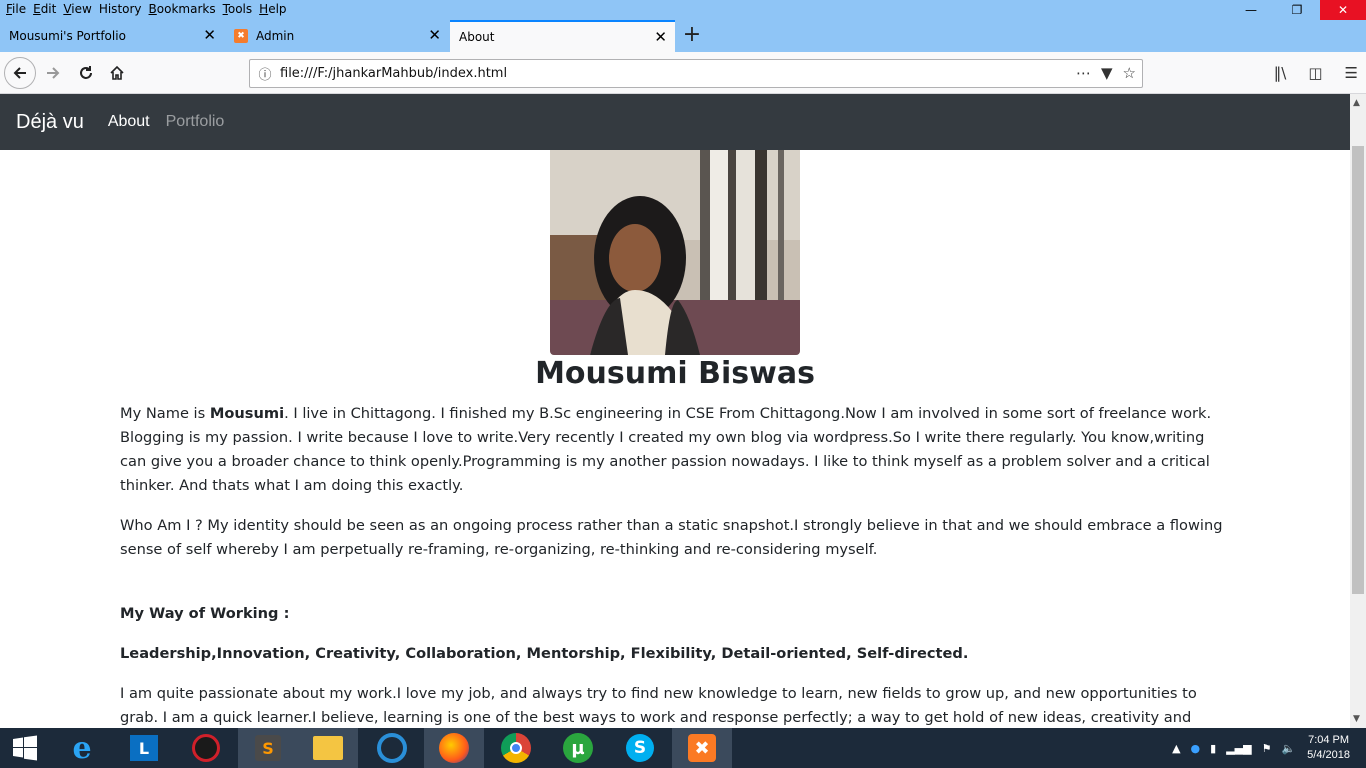 The width and height of the screenshot is (1366, 768). What do you see at coordinates (1176, 748) in the screenshot?
I see `tray-expand-icon: ▲` at bounding box center [1176, 748].